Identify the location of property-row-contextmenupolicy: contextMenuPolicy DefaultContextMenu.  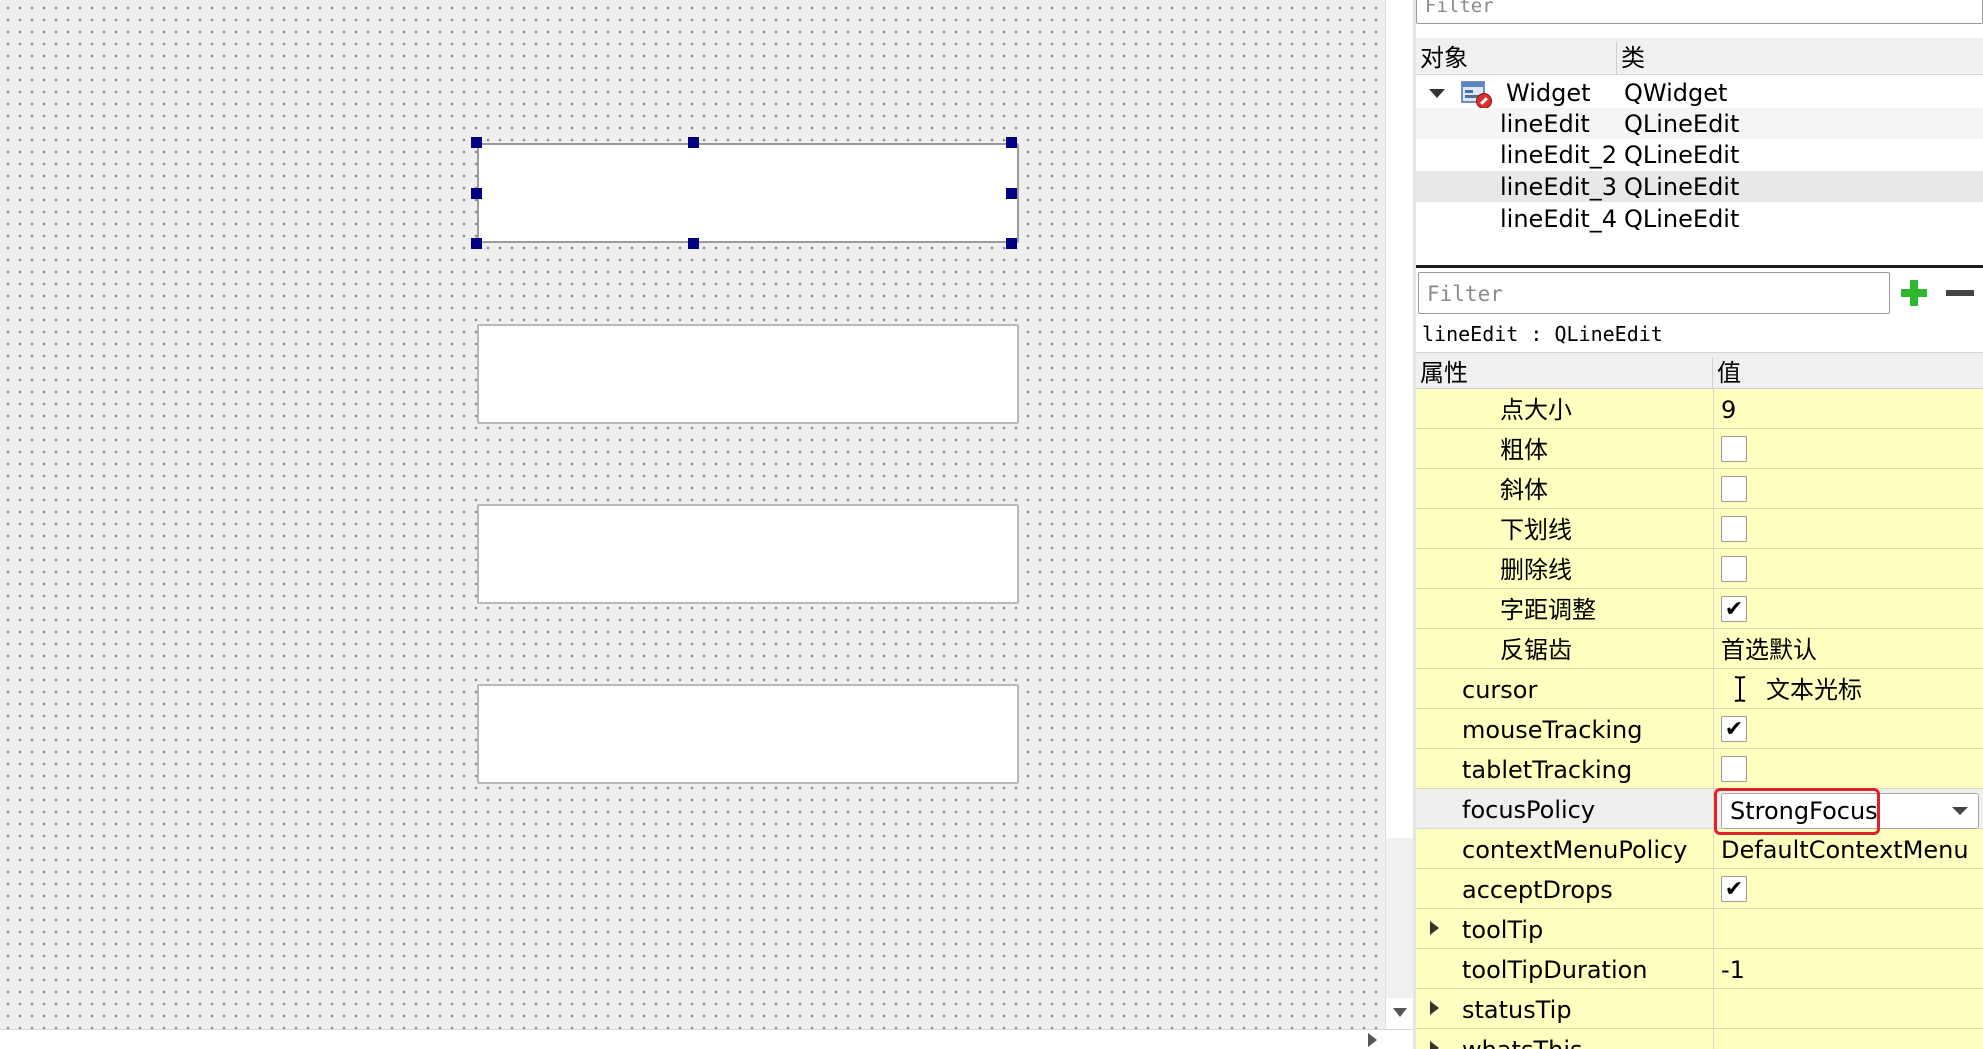
(1699, 849).